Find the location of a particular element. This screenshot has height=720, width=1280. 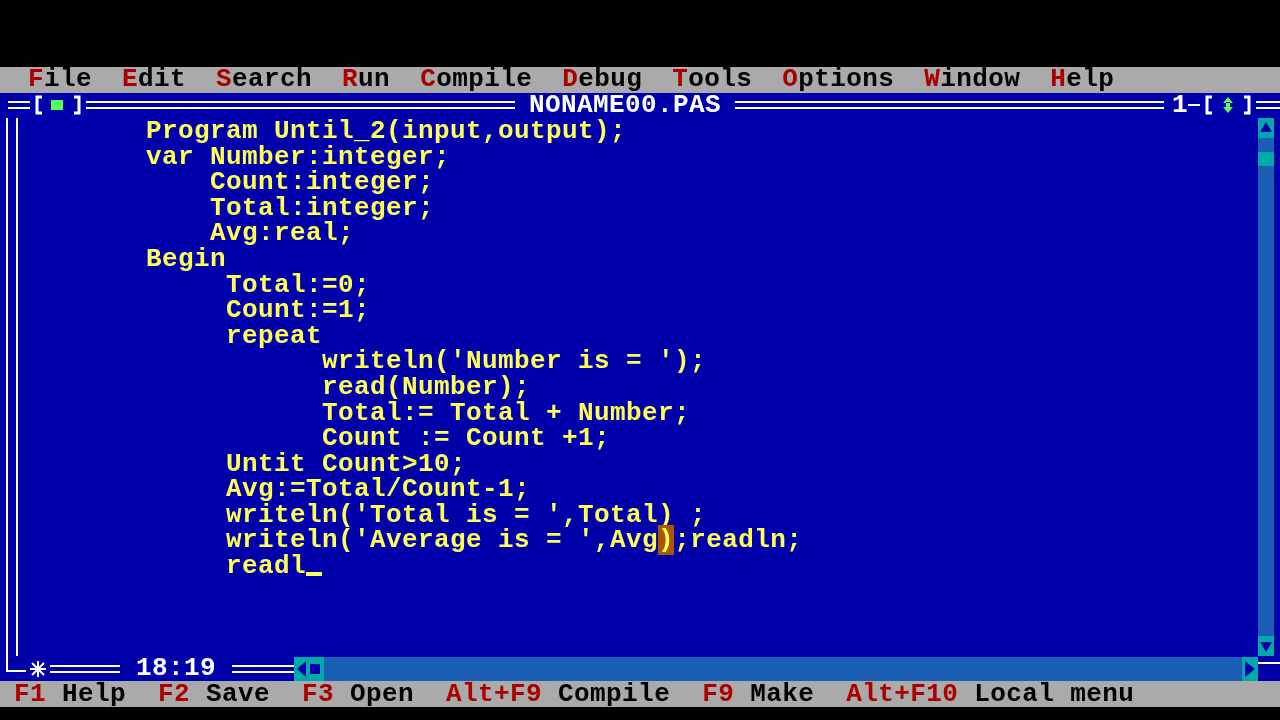

close-icon is located at coordinates (58, 105).